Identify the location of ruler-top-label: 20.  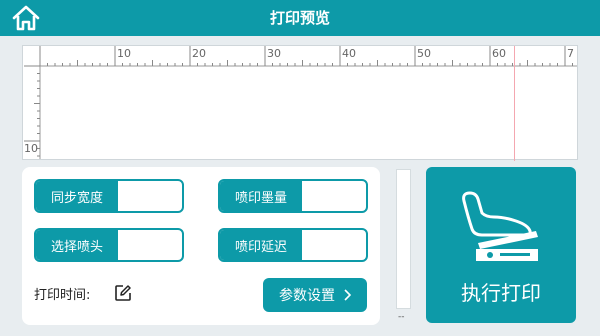
(199, 53).